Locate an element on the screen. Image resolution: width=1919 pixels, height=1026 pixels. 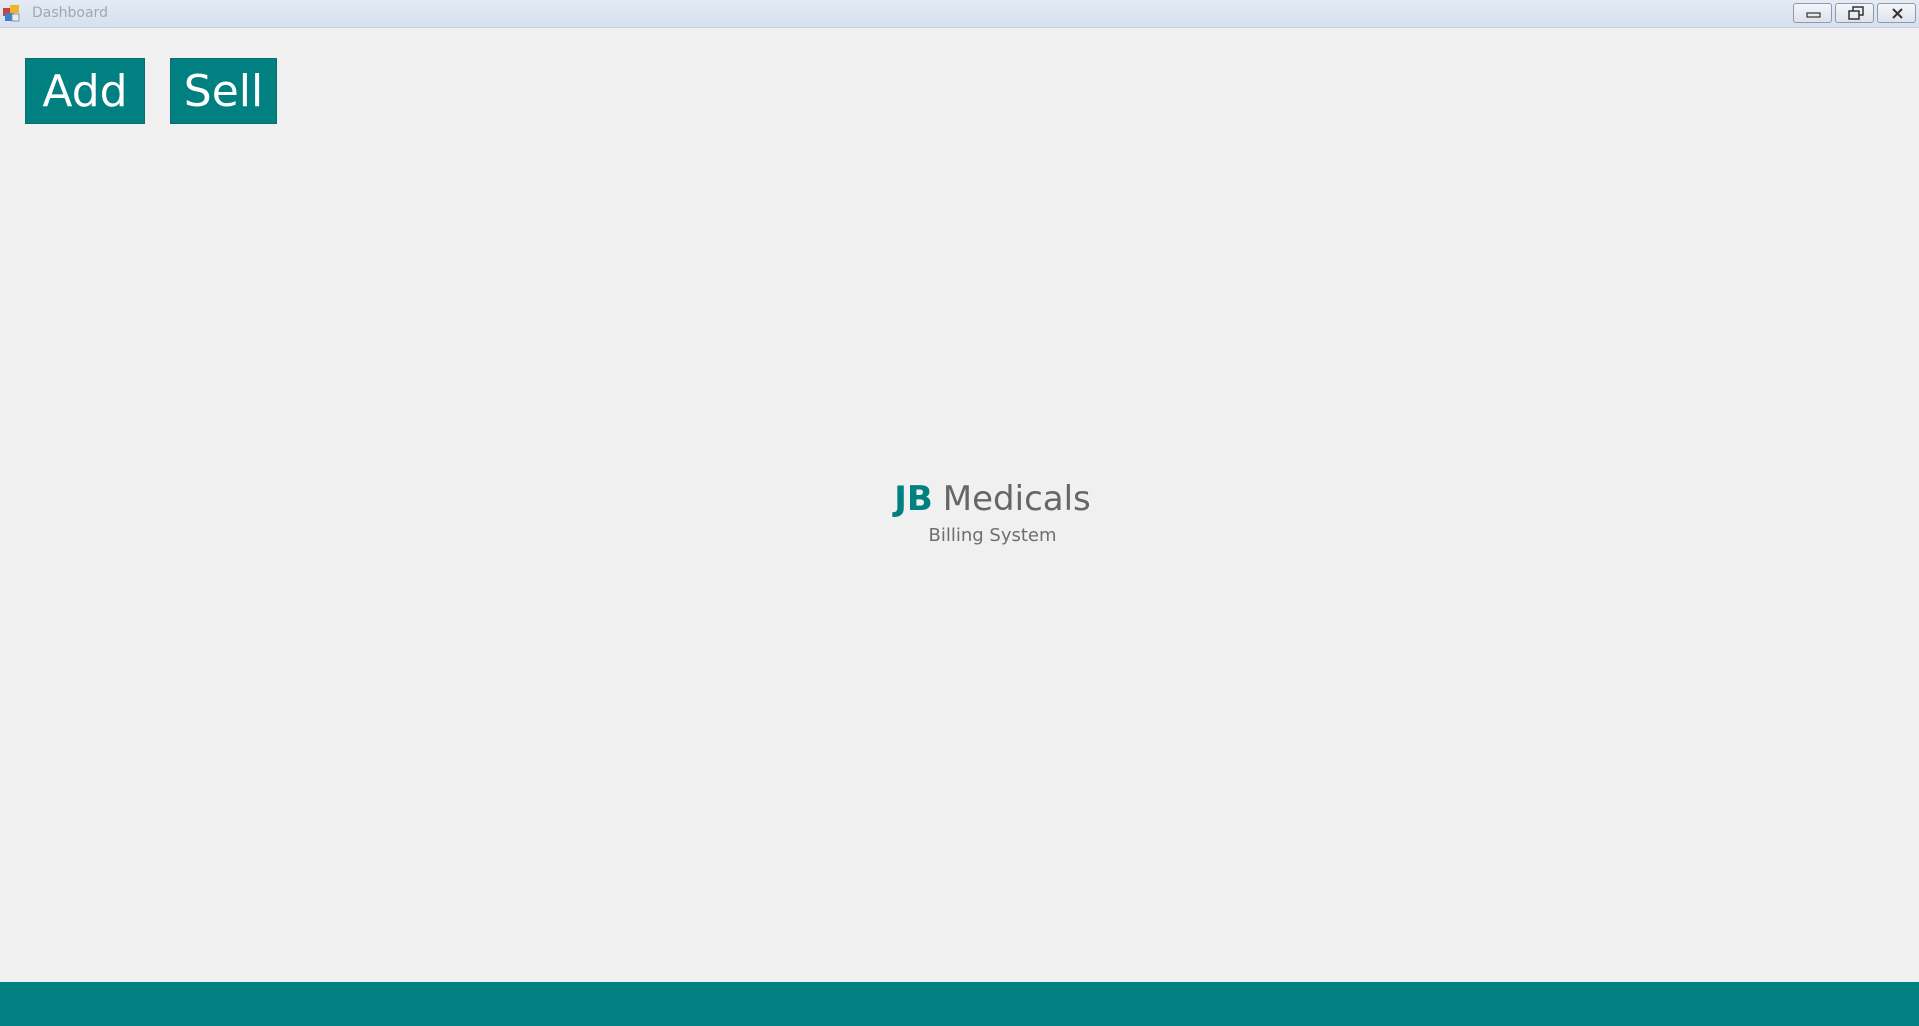
footer-bar is located at coordinates (959, 1004).